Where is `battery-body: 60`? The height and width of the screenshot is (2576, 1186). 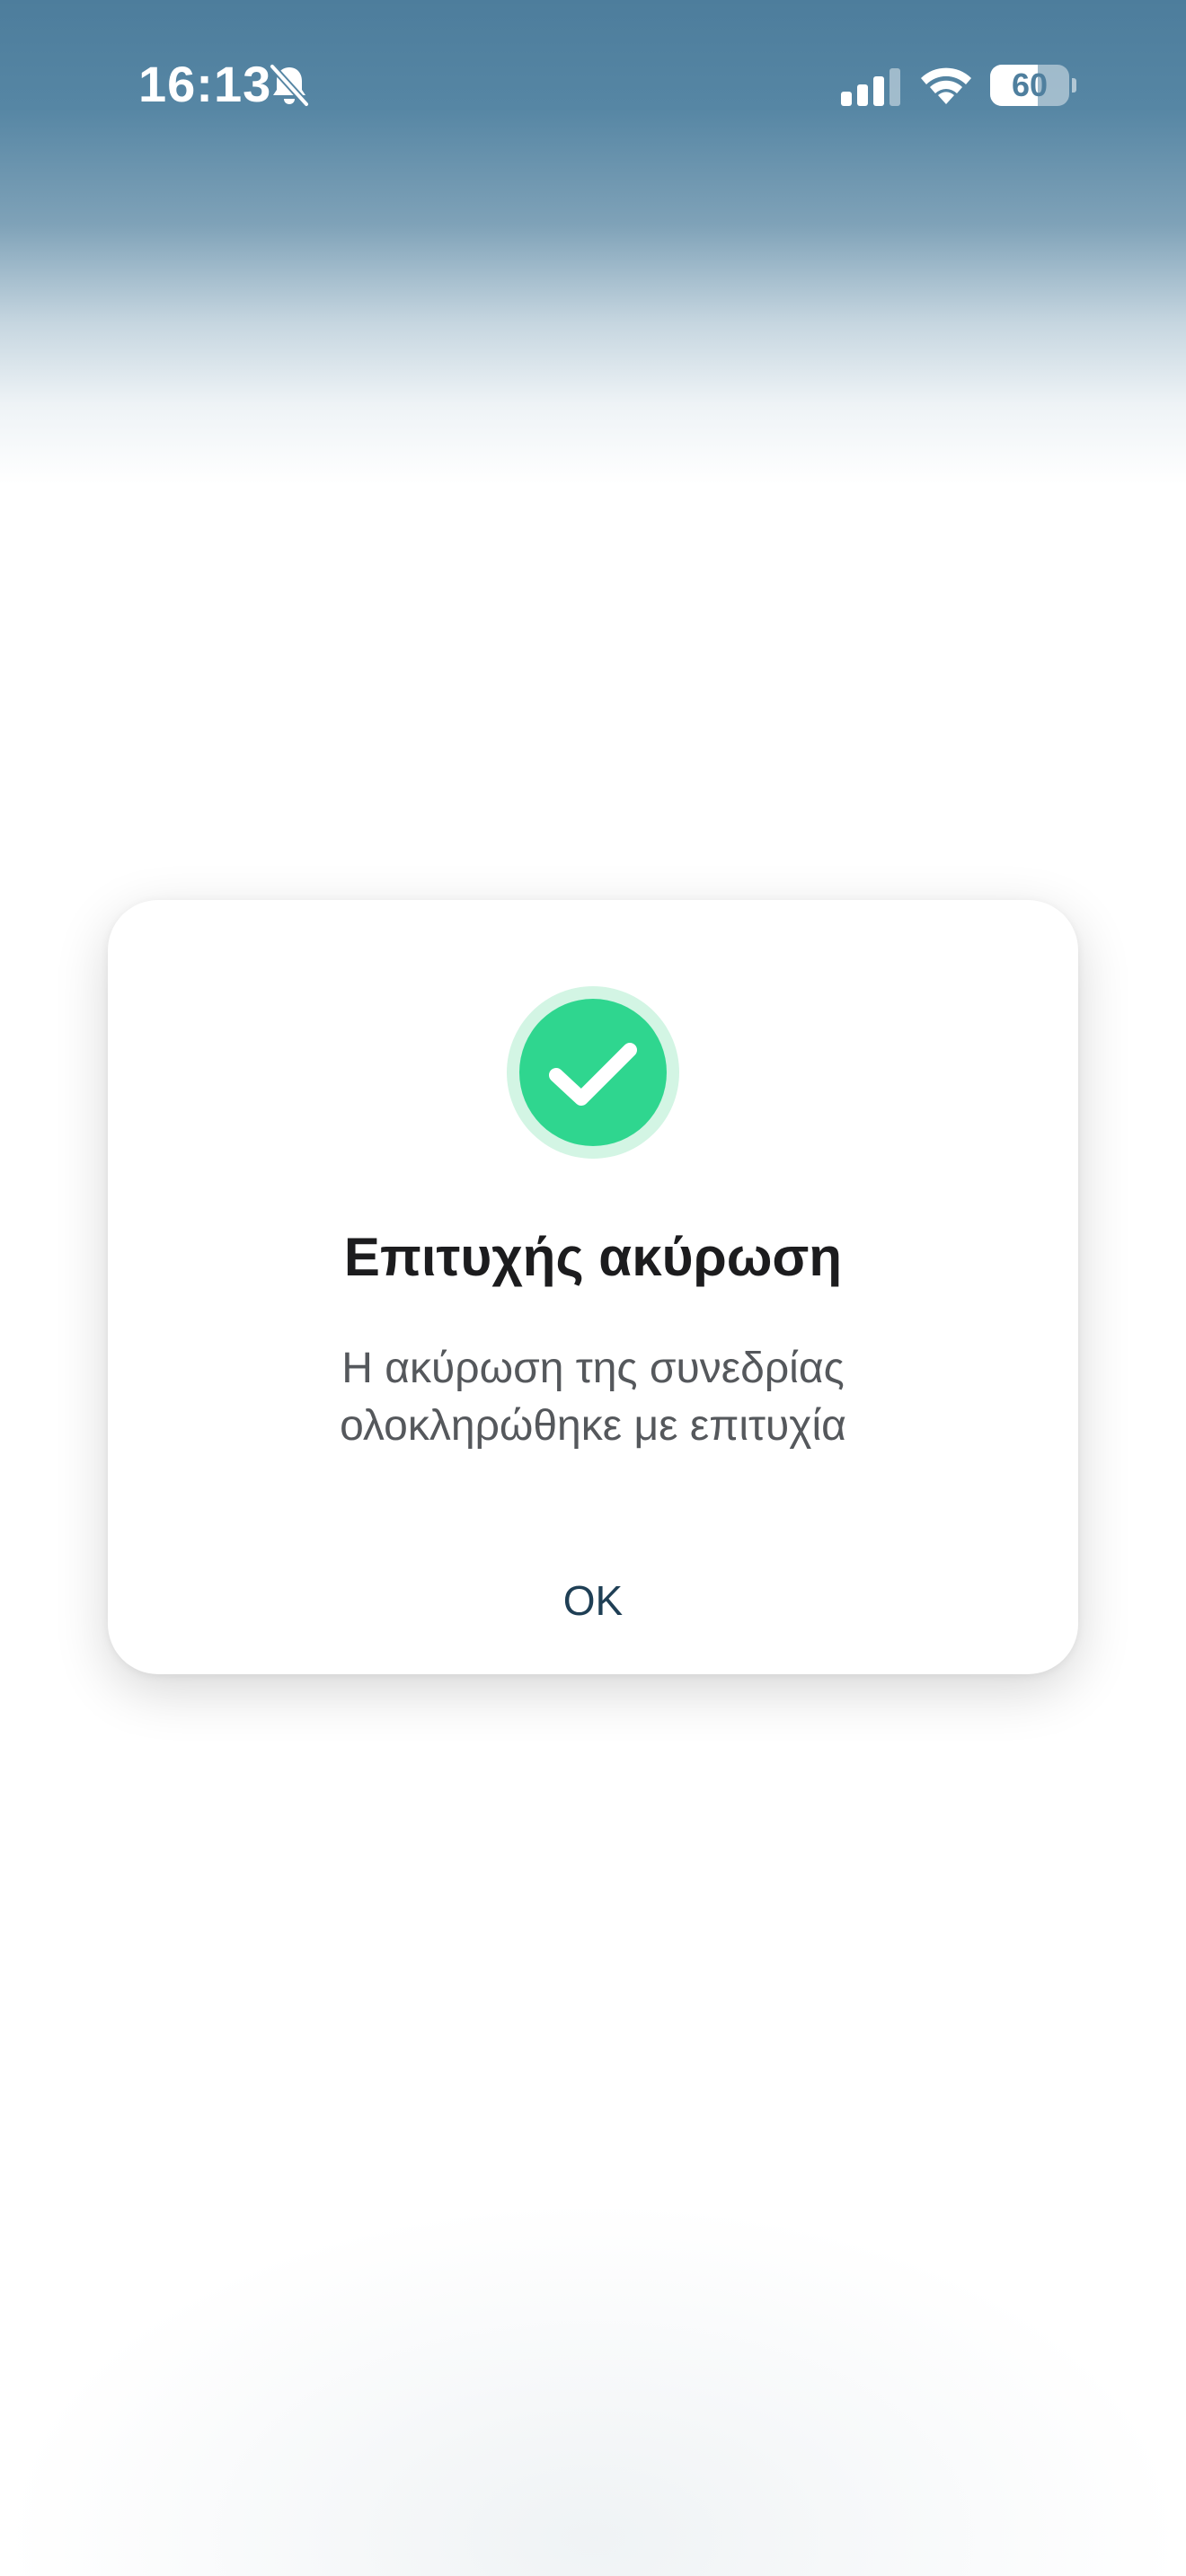 battery-body: 60 is located at coordinates (1029, 85).